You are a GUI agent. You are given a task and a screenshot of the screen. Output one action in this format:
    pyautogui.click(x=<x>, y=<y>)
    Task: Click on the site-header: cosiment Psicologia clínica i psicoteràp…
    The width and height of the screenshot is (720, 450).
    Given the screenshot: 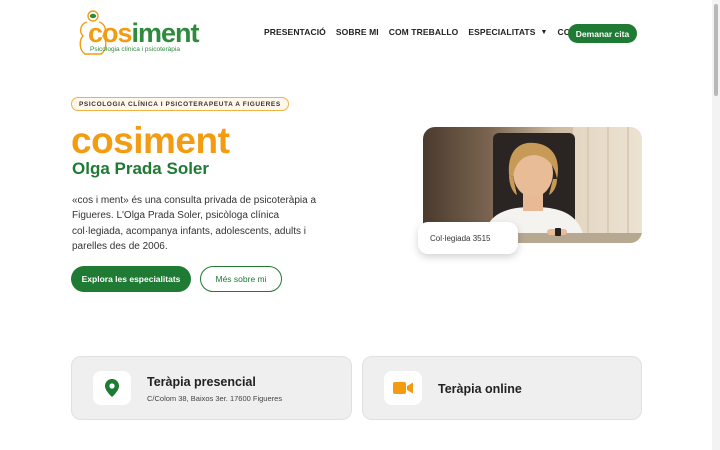 What is the action you would take?
    pyautogui.click(x=356, y=33)
    